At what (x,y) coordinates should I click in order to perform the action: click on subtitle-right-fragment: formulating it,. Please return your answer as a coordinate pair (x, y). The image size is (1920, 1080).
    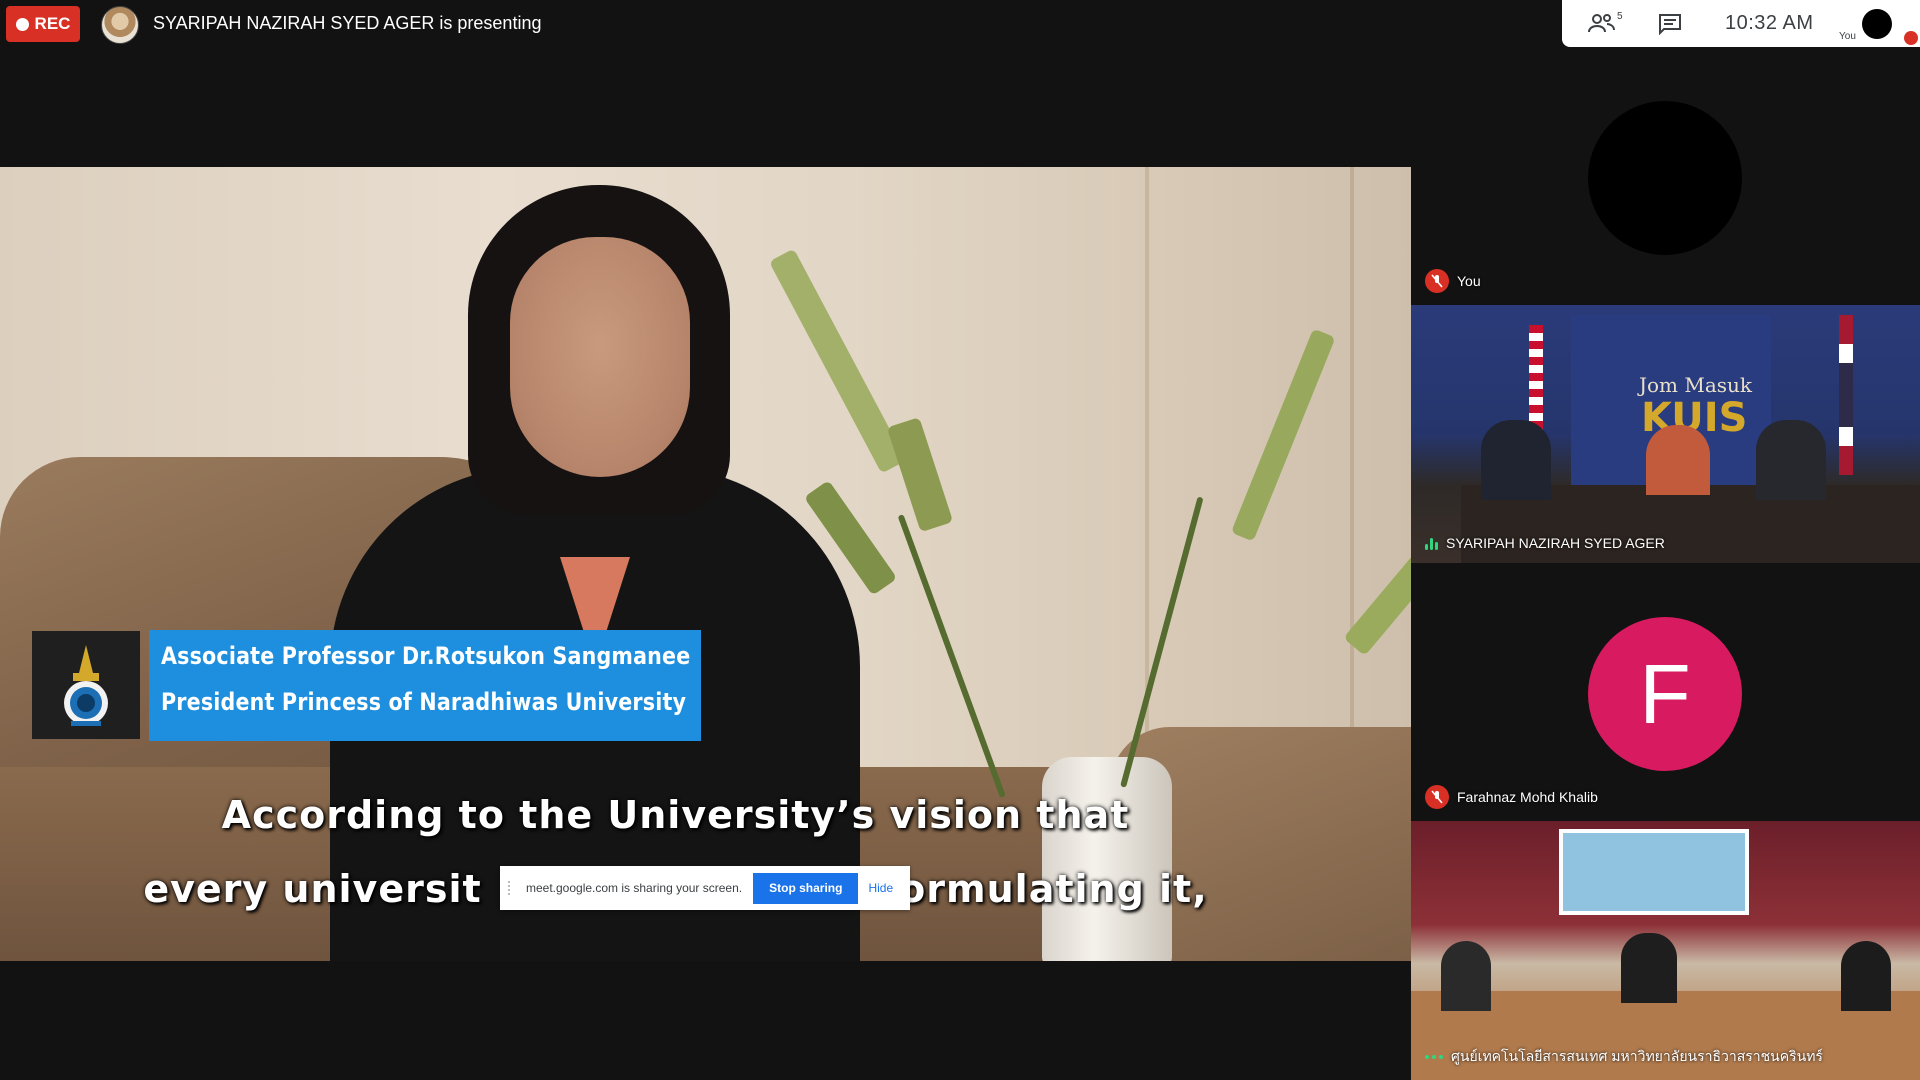
    Looking at the image, I should click on (1044, 889).